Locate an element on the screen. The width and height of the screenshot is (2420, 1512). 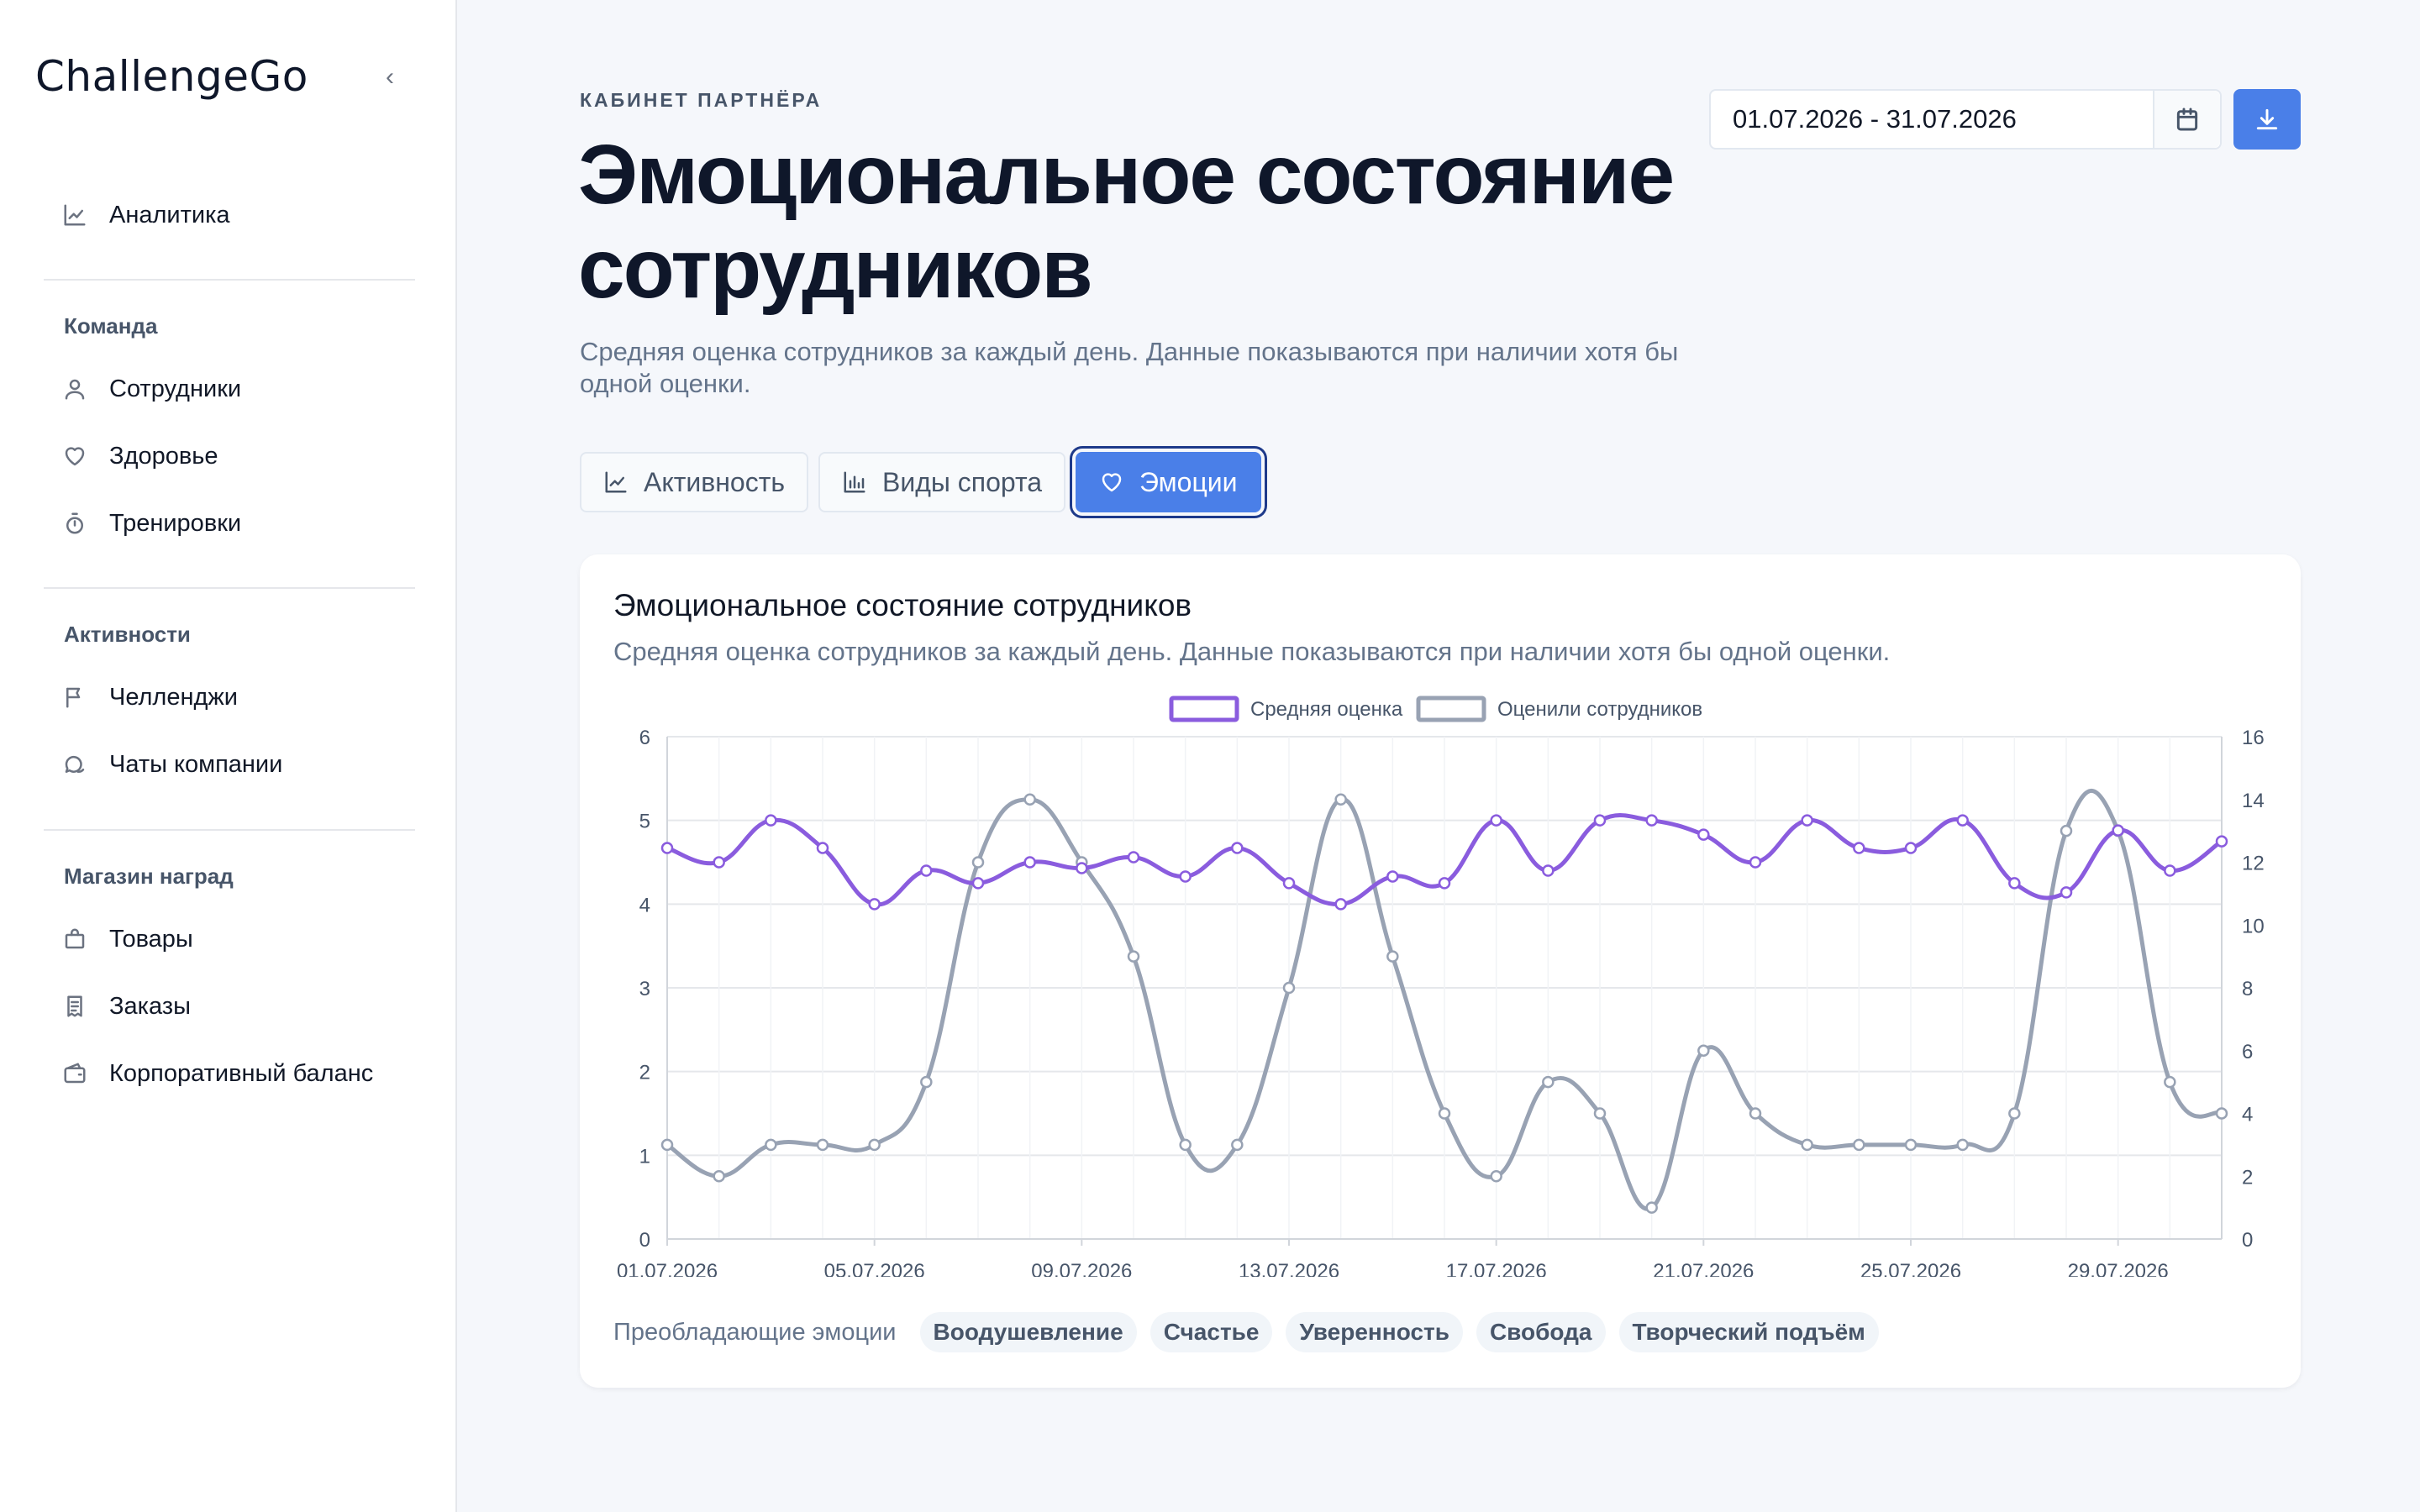
download-button is located at coordinates (2267, 119).